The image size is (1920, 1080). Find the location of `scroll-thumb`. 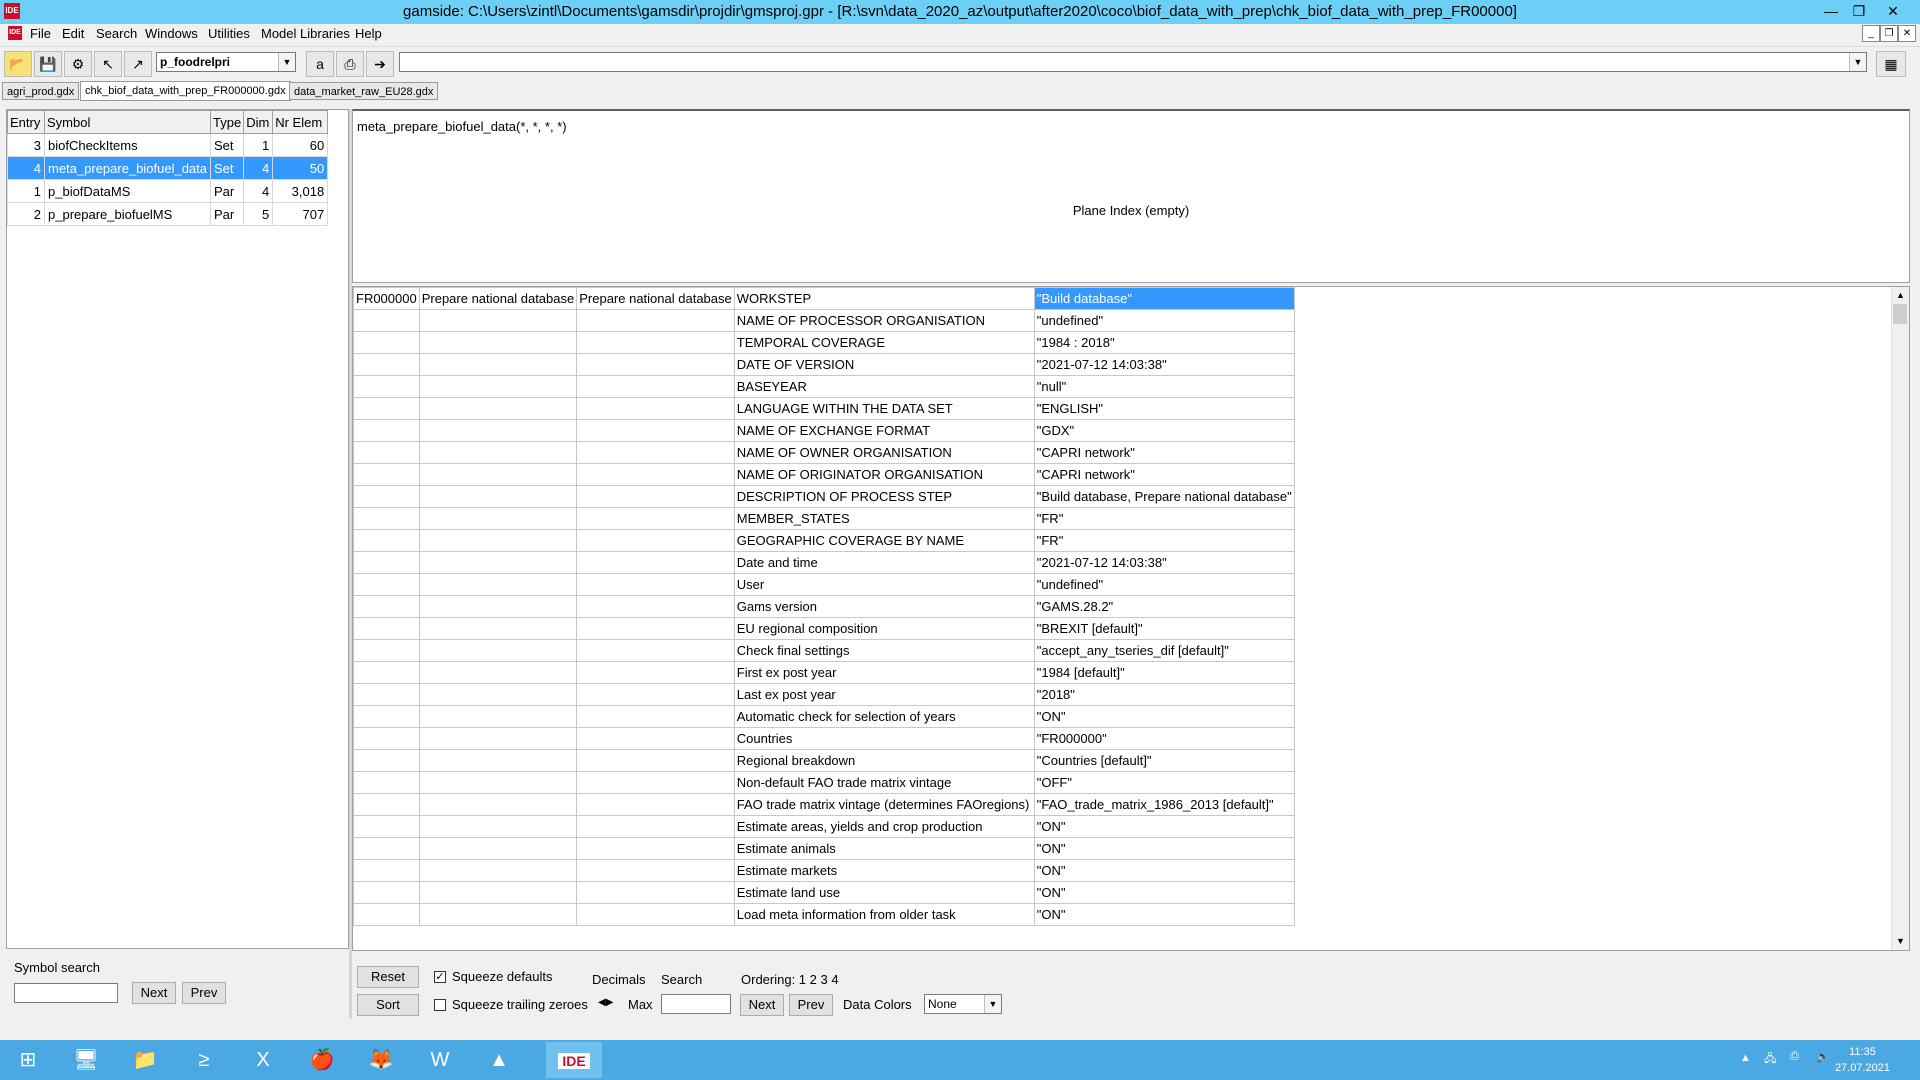

scroll-thumb is located at coordinates (1900, 314).